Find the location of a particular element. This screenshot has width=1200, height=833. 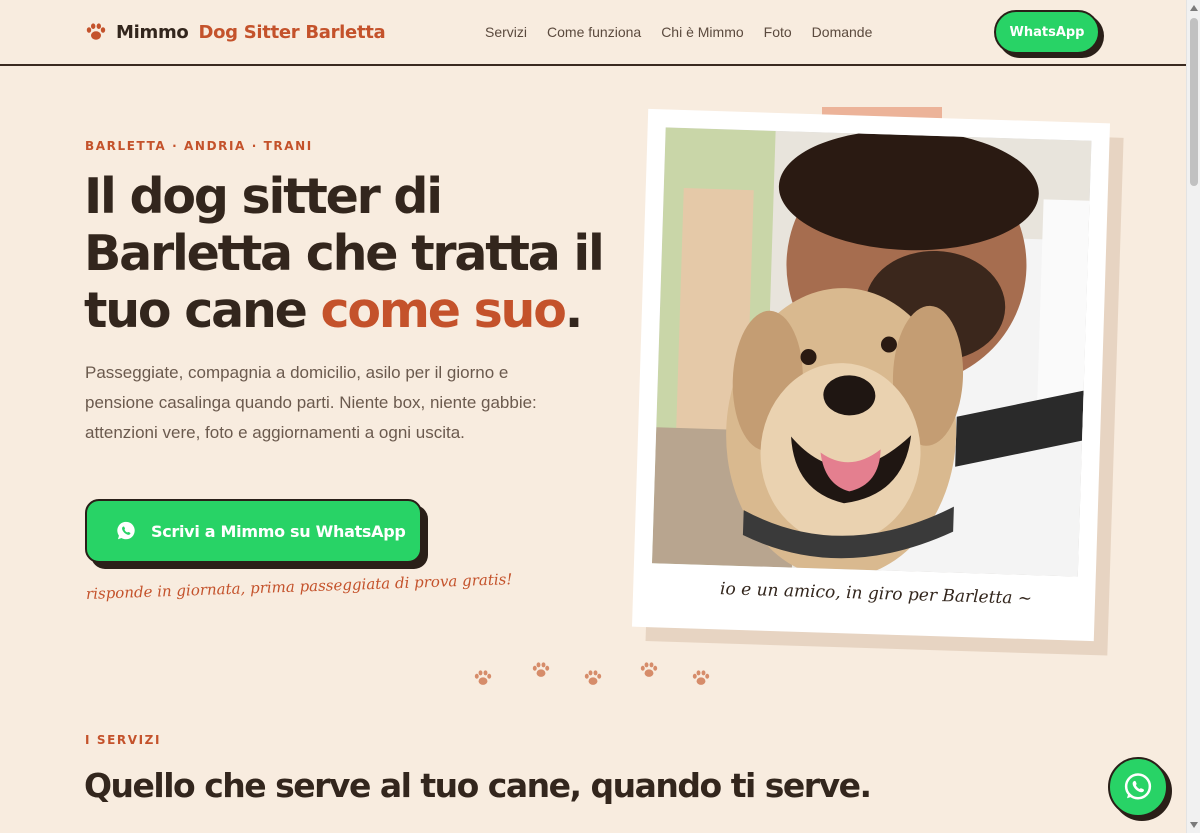

whatsapp-header-button: WhatsApp is located at coordinates (1047, 32).